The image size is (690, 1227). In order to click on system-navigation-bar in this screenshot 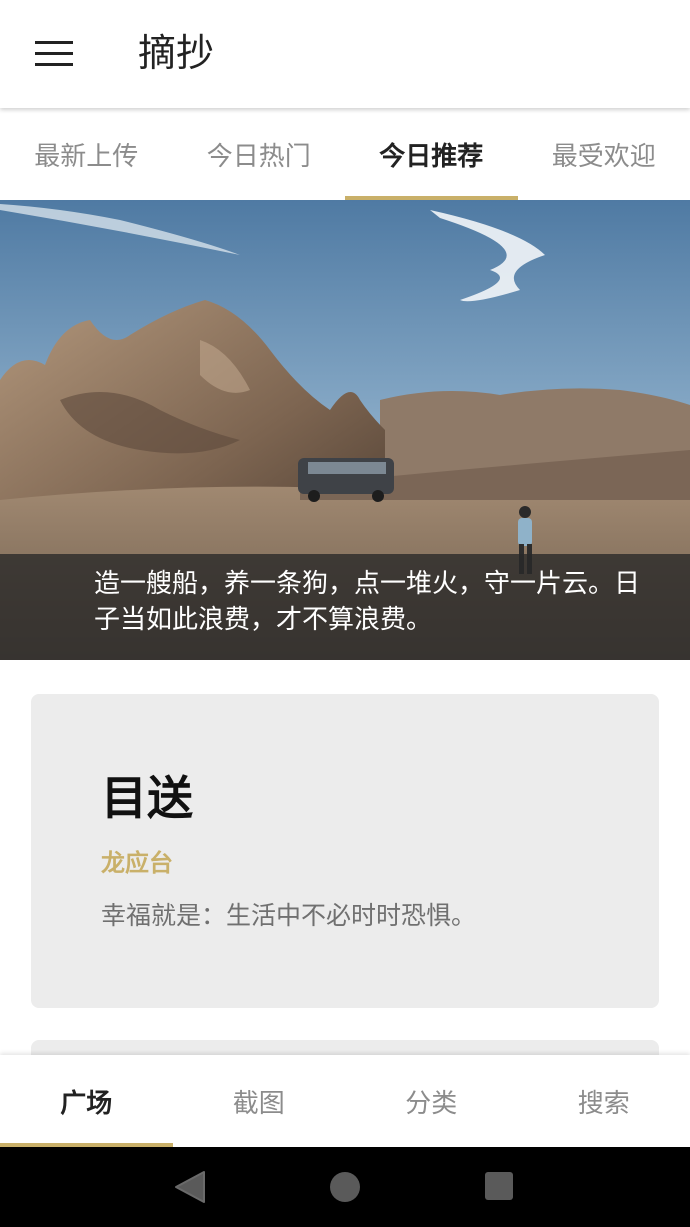, I will do `click(345, 1187)`.